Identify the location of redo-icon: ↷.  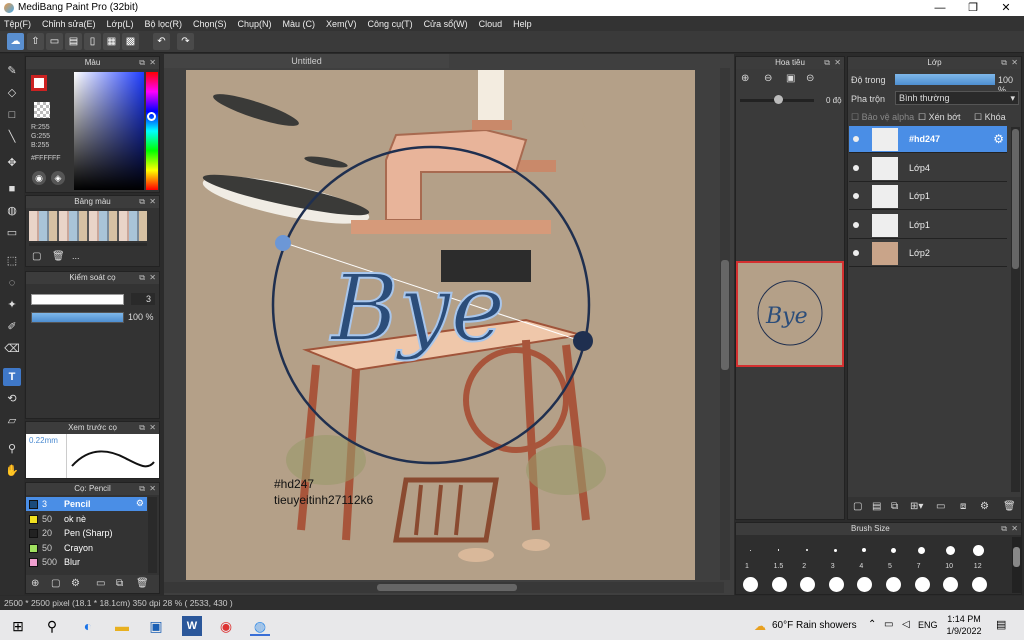
(185, 41).